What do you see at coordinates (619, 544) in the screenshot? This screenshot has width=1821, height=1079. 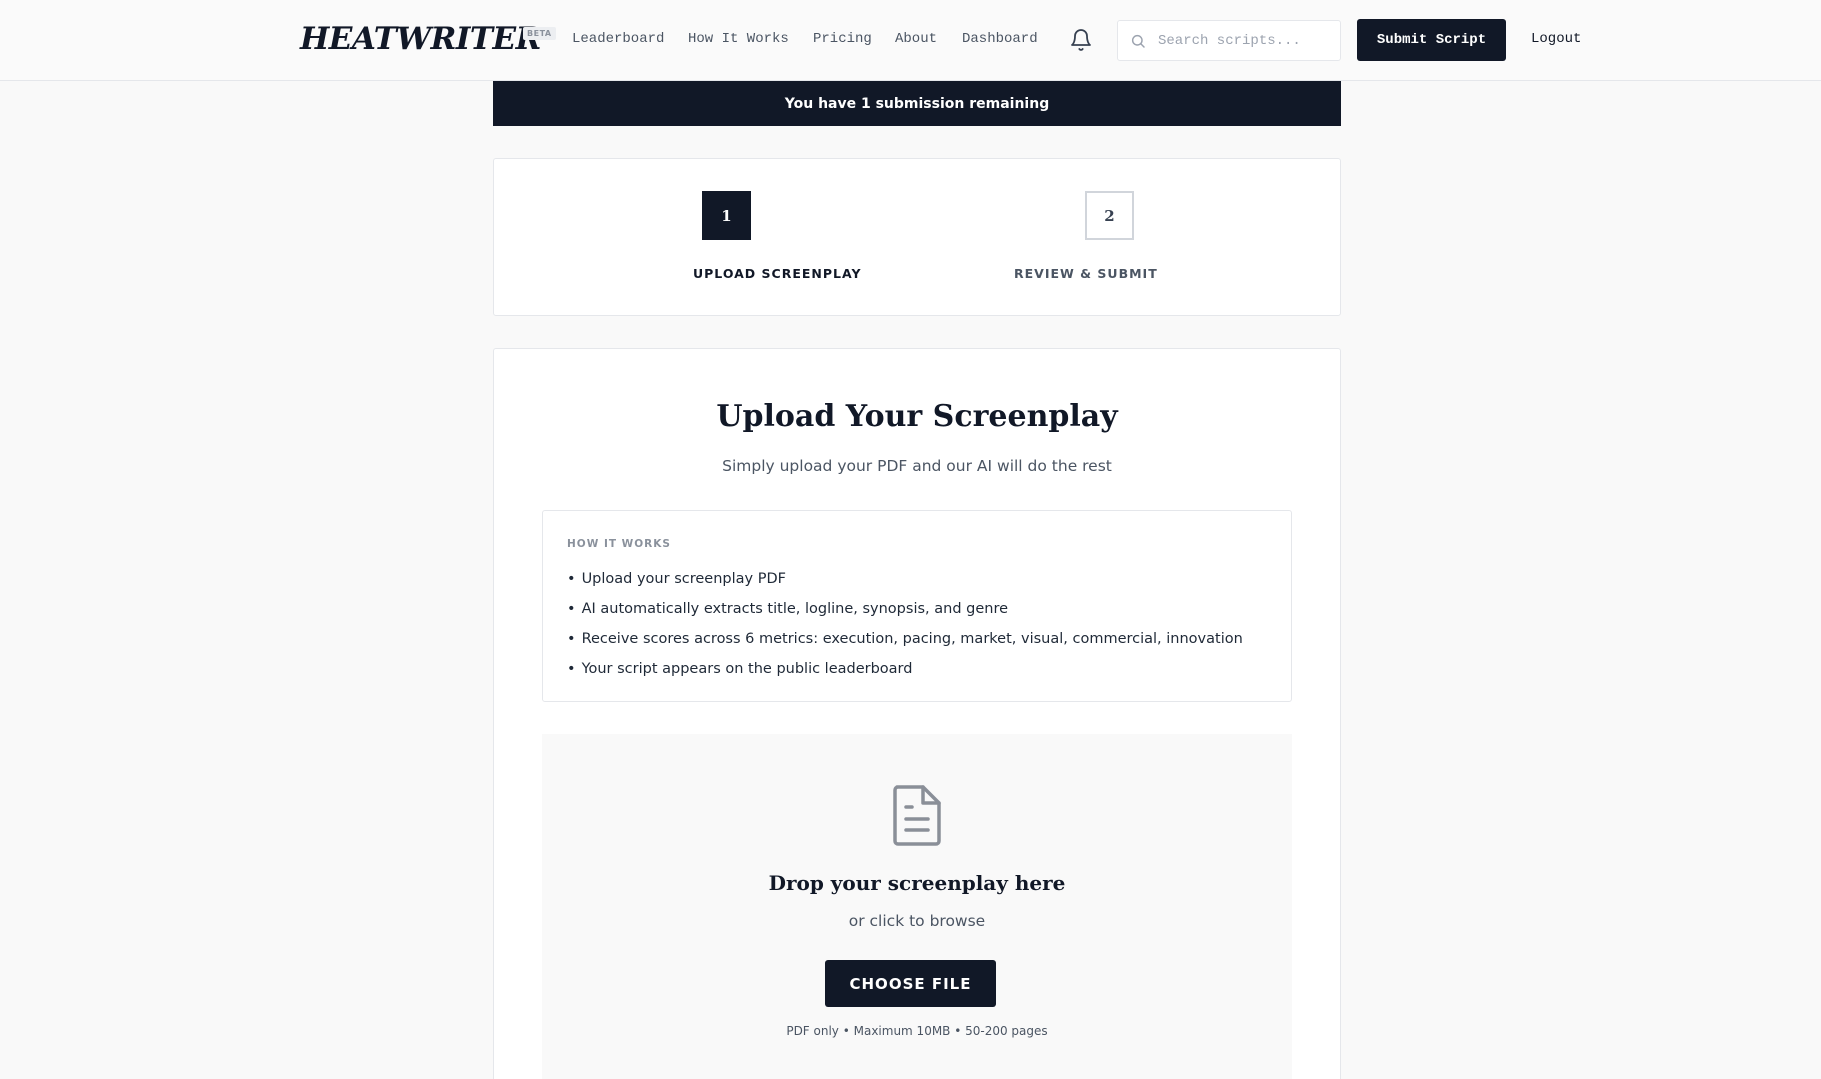 I see `how-it-works-title: HOW IT WORKS` at bounding box center [619, 544].